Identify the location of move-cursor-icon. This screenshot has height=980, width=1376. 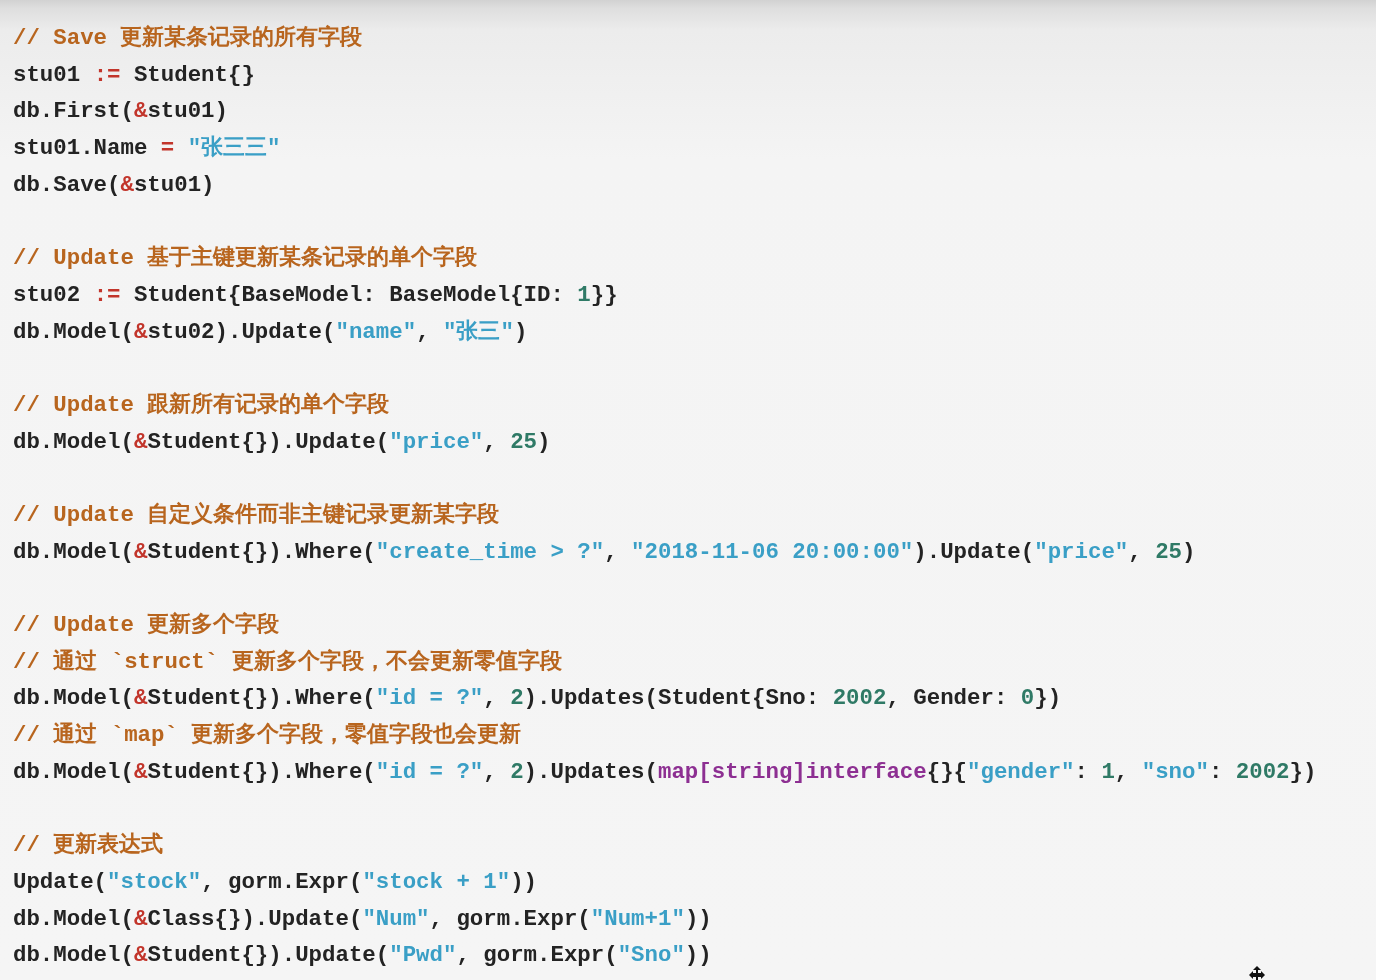
(1257, 973).